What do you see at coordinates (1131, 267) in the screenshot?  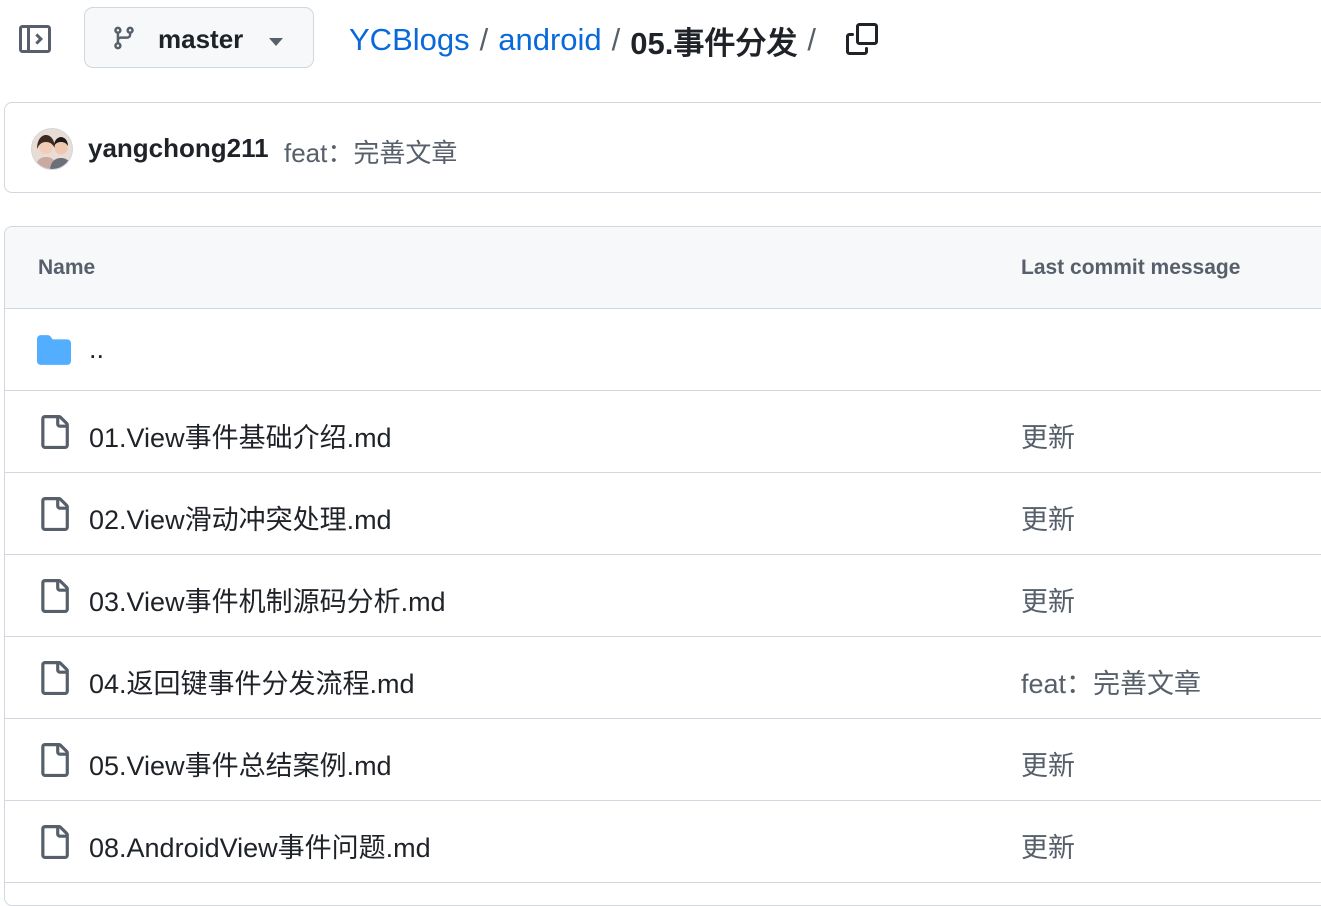 I see `column-header-last-commit-message: Last commit message` at bounding box center [1131, 267].